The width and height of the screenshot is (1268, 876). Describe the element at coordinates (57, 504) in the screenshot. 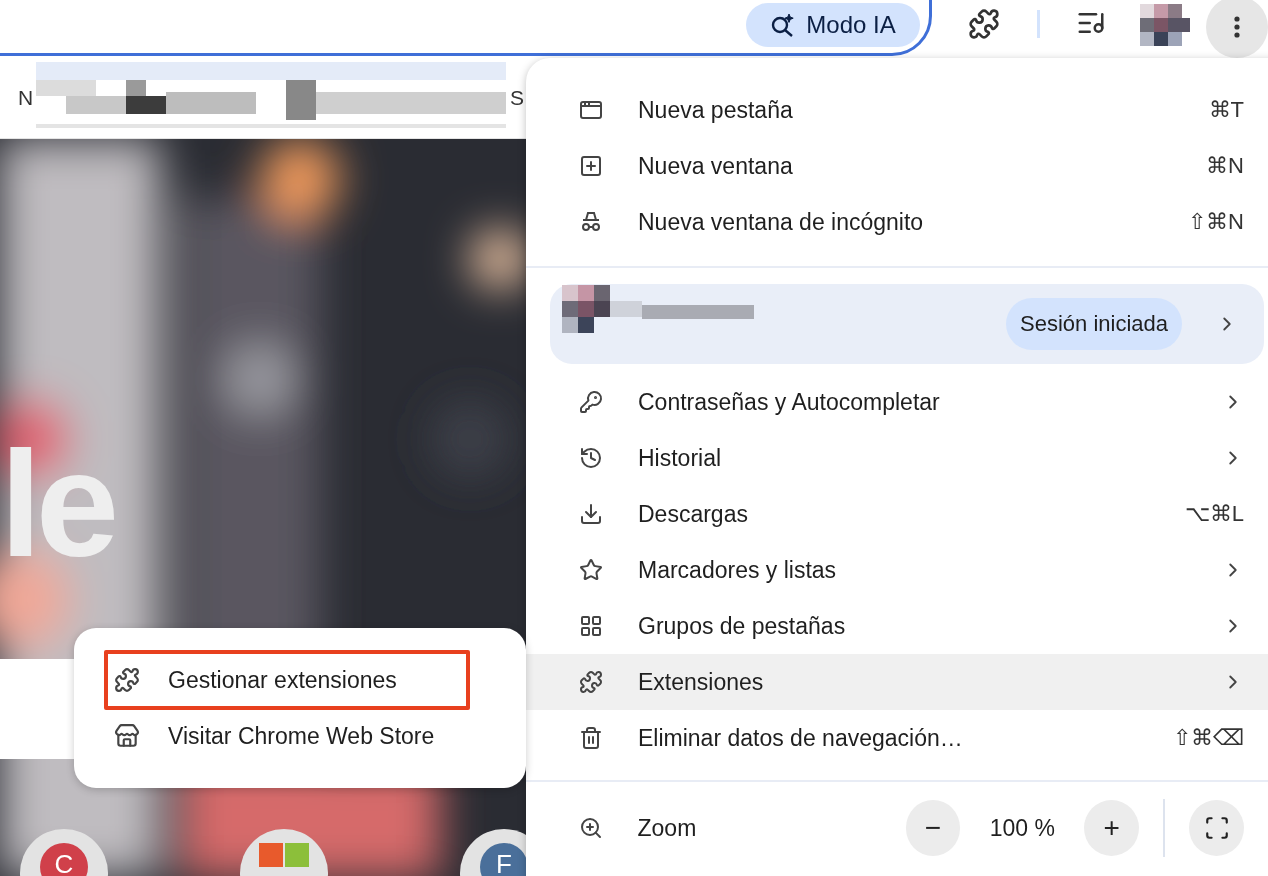

I see `logo-text: le` at that location.